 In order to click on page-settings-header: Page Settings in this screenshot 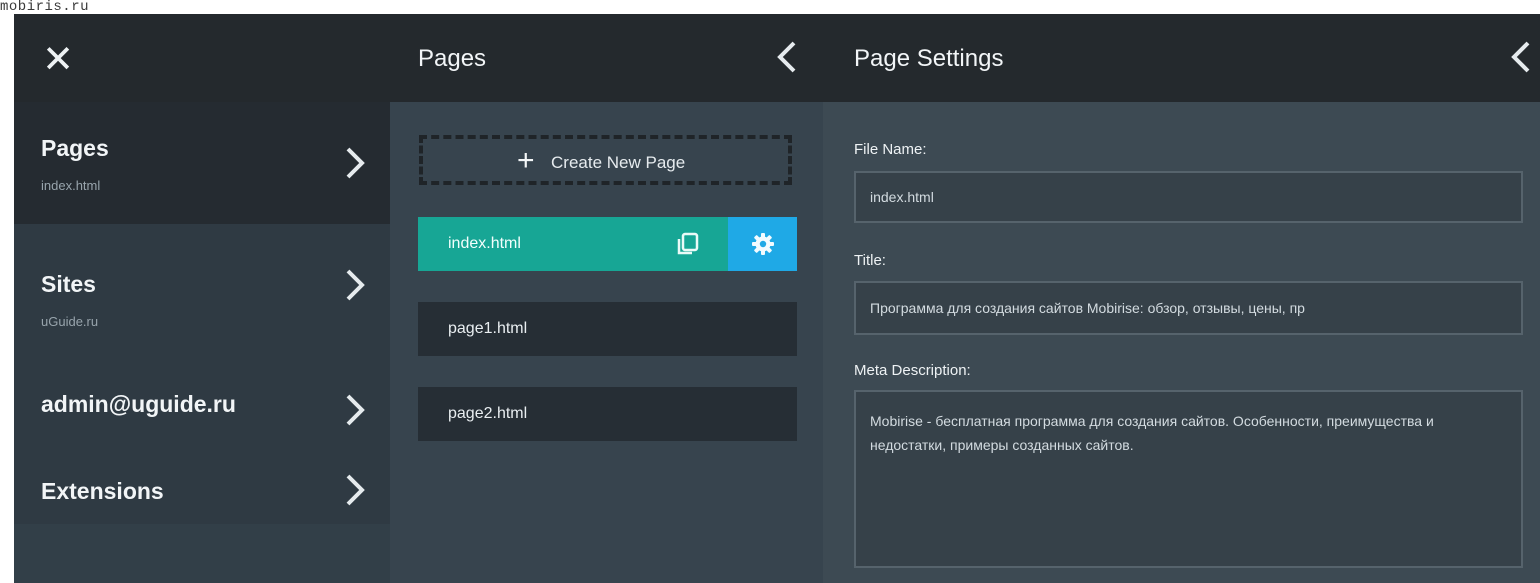, I will do `click(1181, 58)`.